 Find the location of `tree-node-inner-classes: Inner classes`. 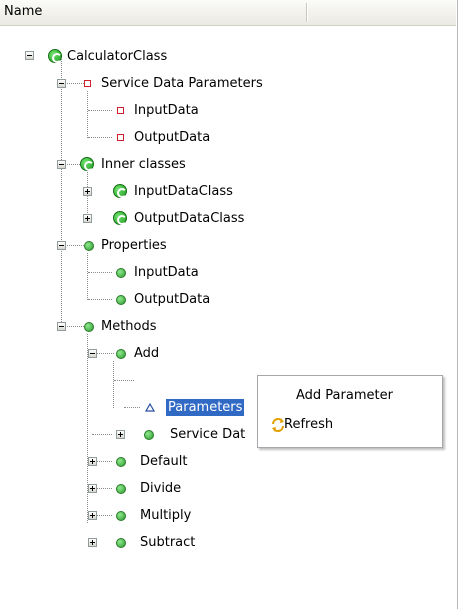

tree-node-inner-classes: Inner classes is located at coordinates (143, 164).